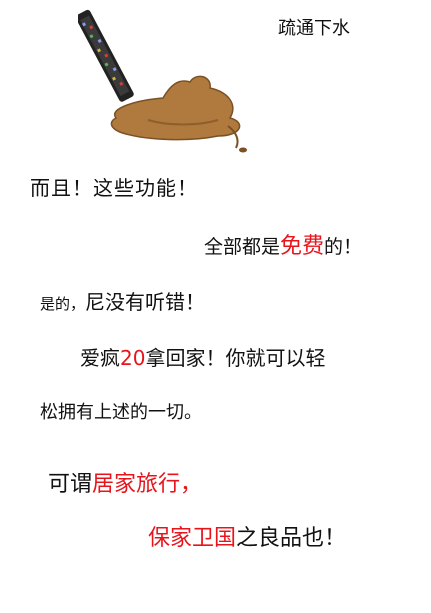 The width and height of the screenshot is (431, 613). Describe the element at coordinates (147, 484) in the screenshot. I see `line-6-highlight: 居家旅行，` at that location.